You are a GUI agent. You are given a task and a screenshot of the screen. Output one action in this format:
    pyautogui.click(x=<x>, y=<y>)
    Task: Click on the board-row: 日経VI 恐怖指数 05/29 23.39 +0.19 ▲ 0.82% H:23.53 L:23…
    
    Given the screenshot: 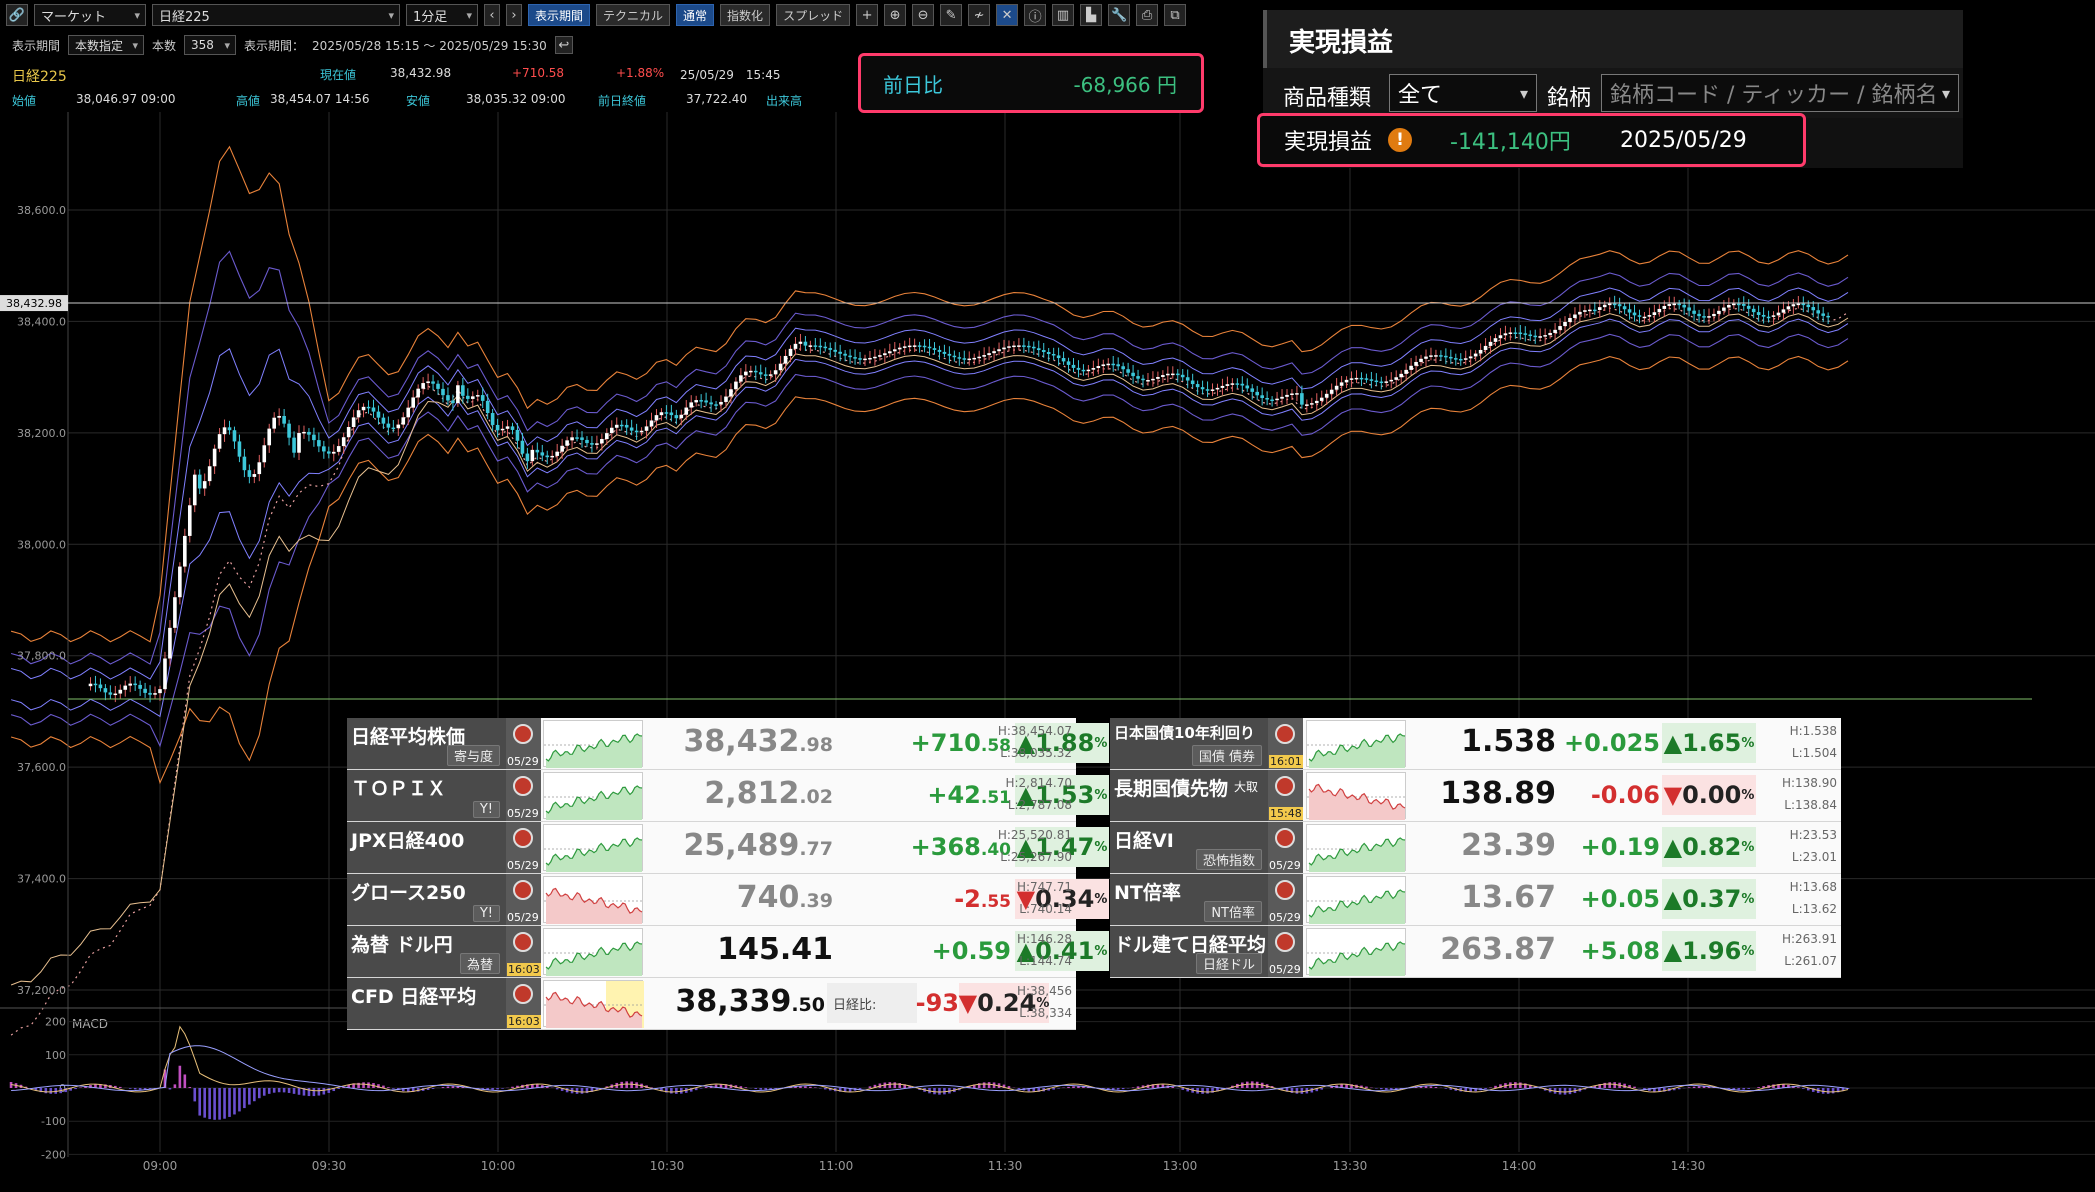 What is the action you would take?
    pyautogui.click(x=1475, y=848)
    